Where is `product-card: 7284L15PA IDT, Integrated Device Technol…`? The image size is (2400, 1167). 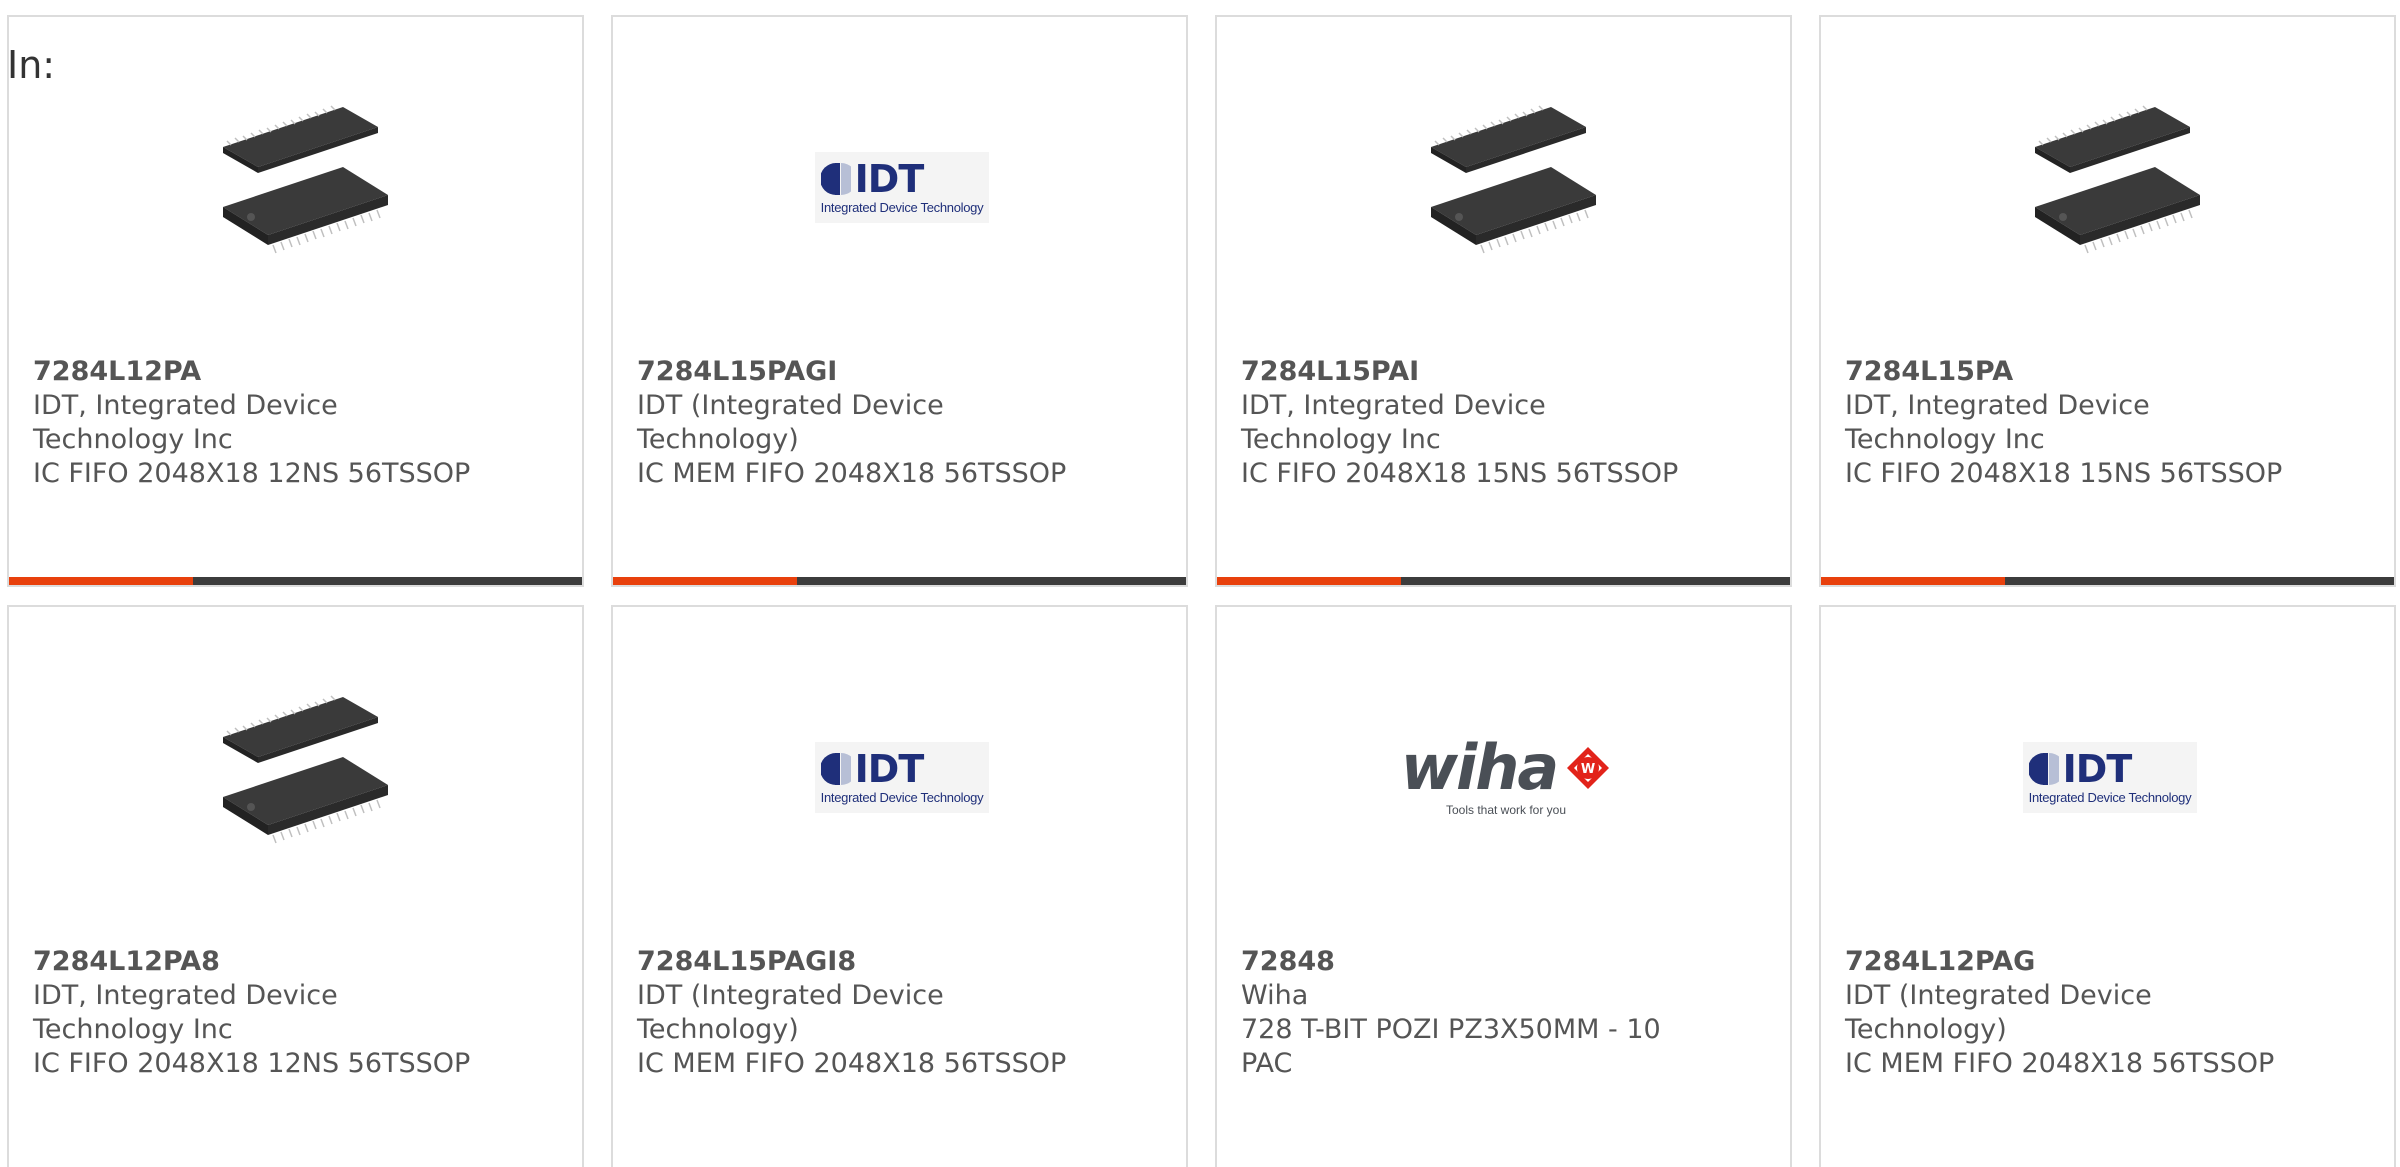 product-card: 7284L15PA IDT, Integrated Device Technol… is located at coordinates (2107, 301).